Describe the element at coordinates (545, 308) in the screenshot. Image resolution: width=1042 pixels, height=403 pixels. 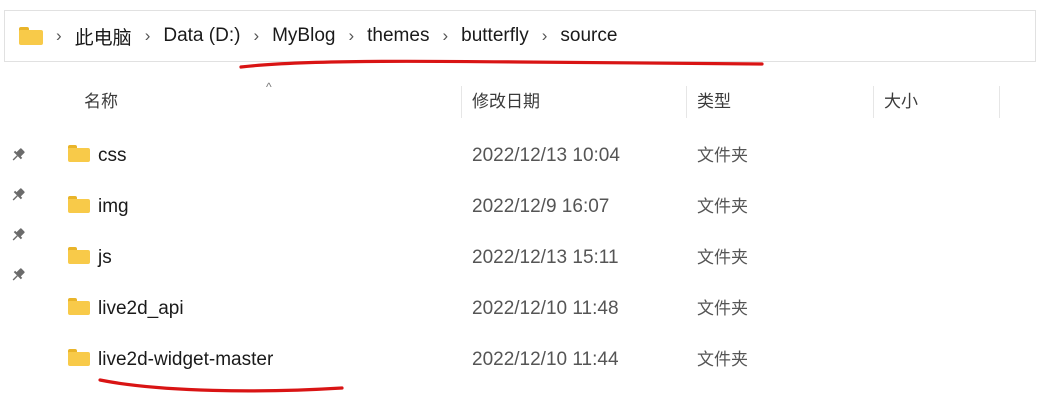
I see `file-modified-date: 2022/12/10 11:48` at that location.